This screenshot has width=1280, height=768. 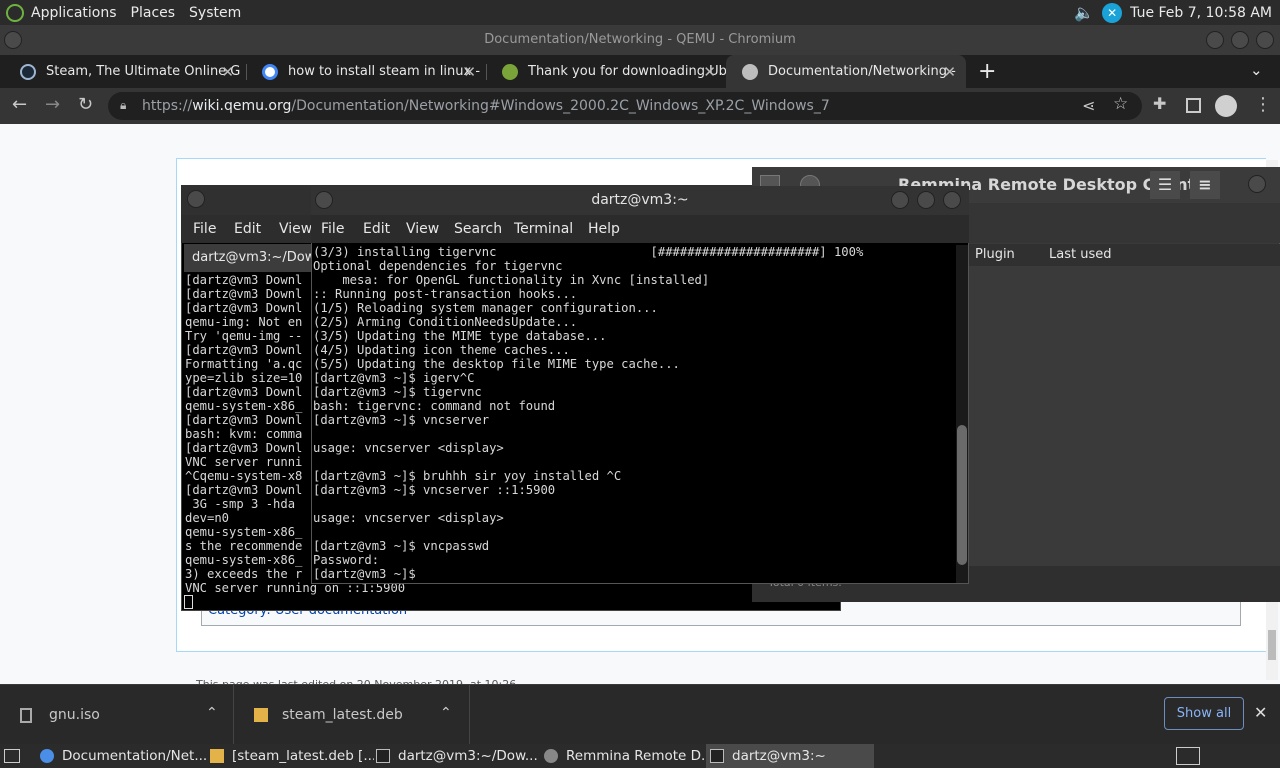 I want to click on download-site-icon, so click(x=510, y=71).